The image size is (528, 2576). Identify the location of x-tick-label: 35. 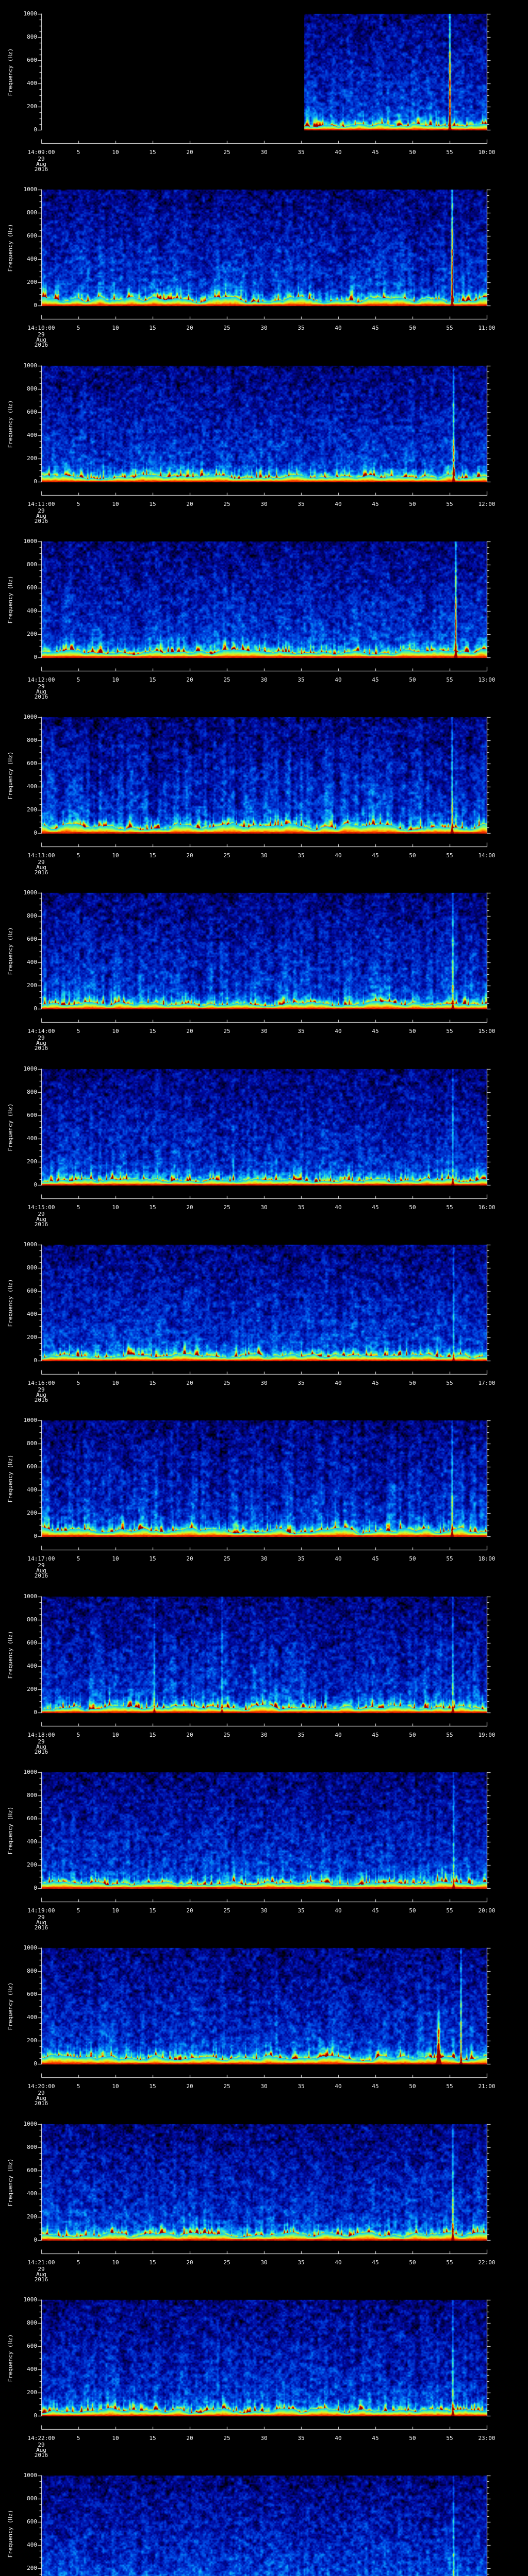
(301, 1735).